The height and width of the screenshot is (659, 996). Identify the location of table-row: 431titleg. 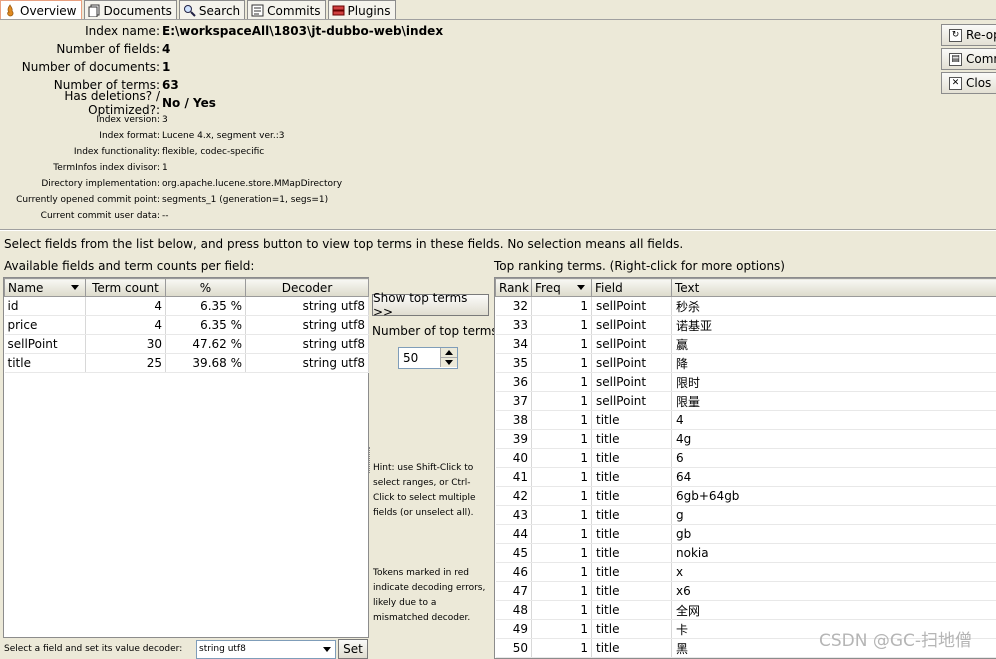
(746, 515).